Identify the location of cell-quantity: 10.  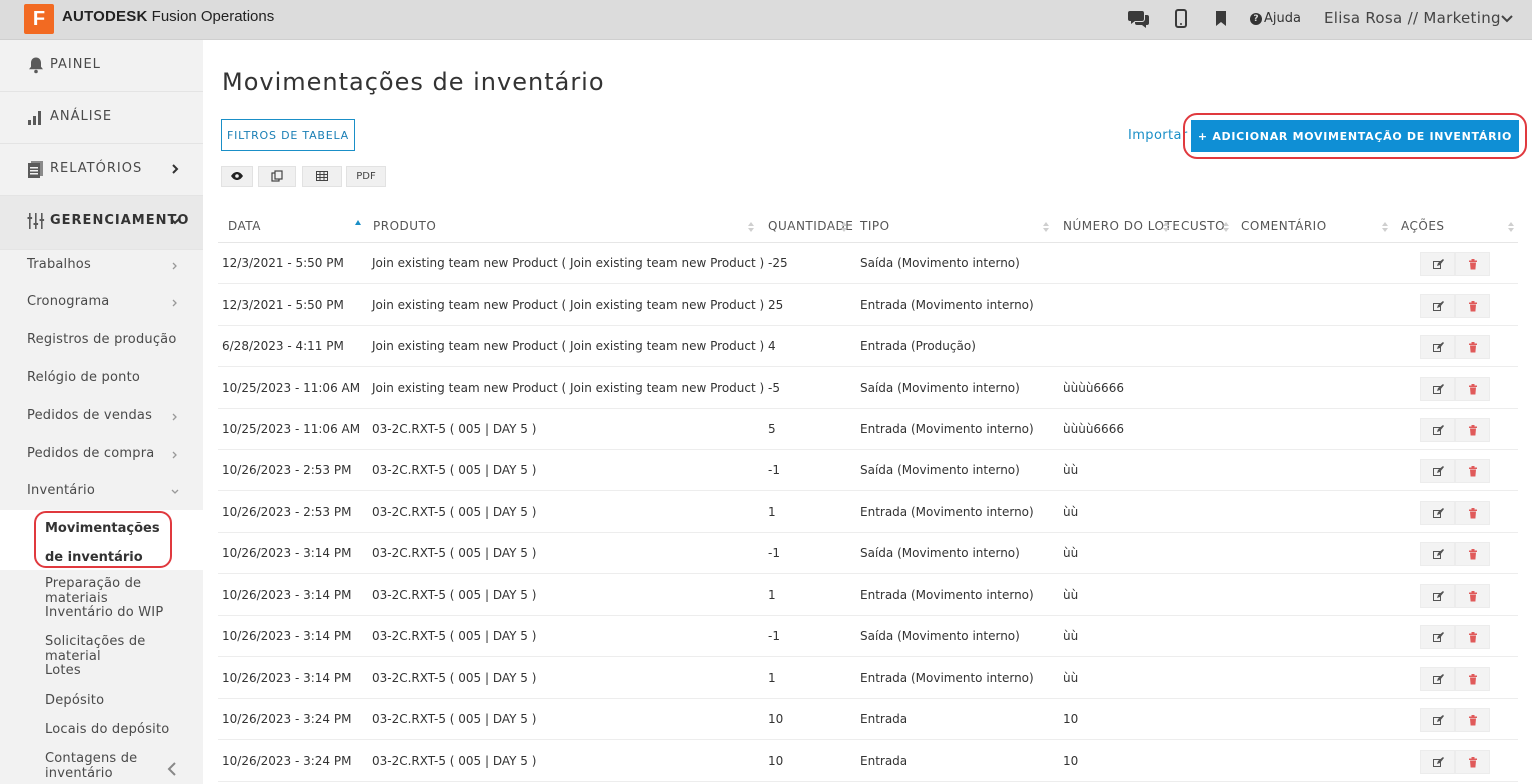
(776, 761).